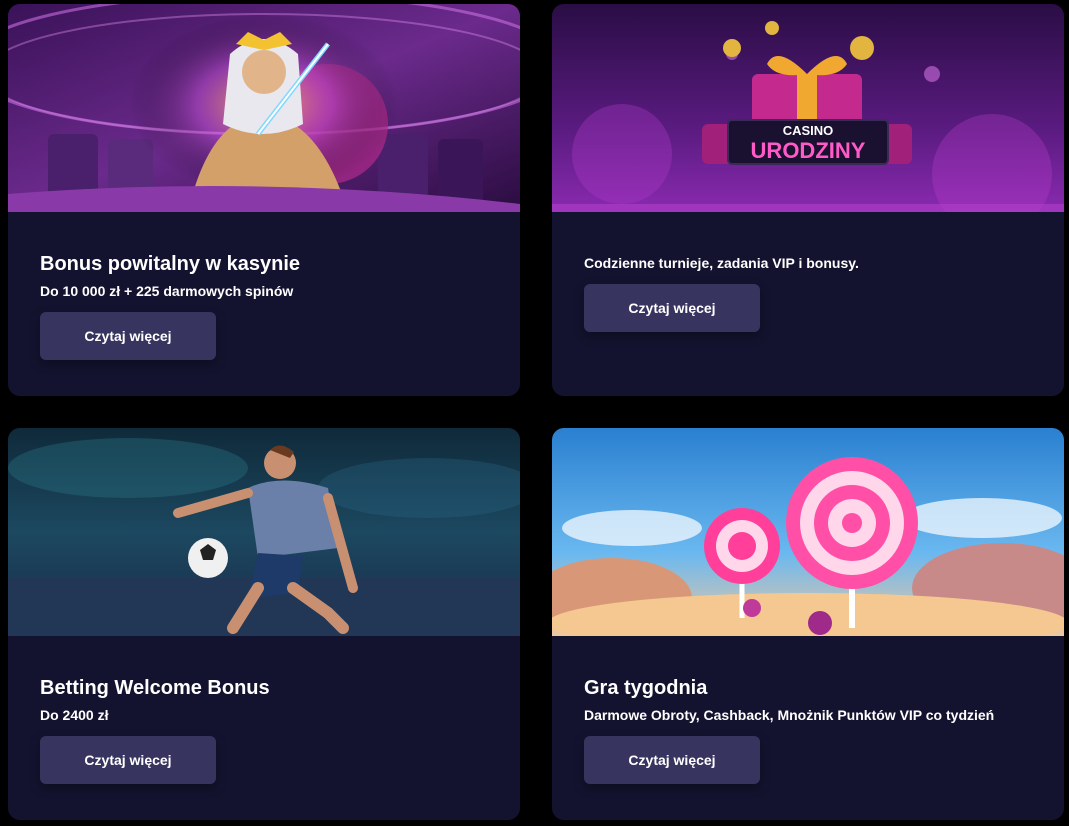 The width and height of the screenshot is (1069, 826). Describe the element at coordinates (646, 688) in the screenshot. I see `card-title: Gra tygodnia` at that location.